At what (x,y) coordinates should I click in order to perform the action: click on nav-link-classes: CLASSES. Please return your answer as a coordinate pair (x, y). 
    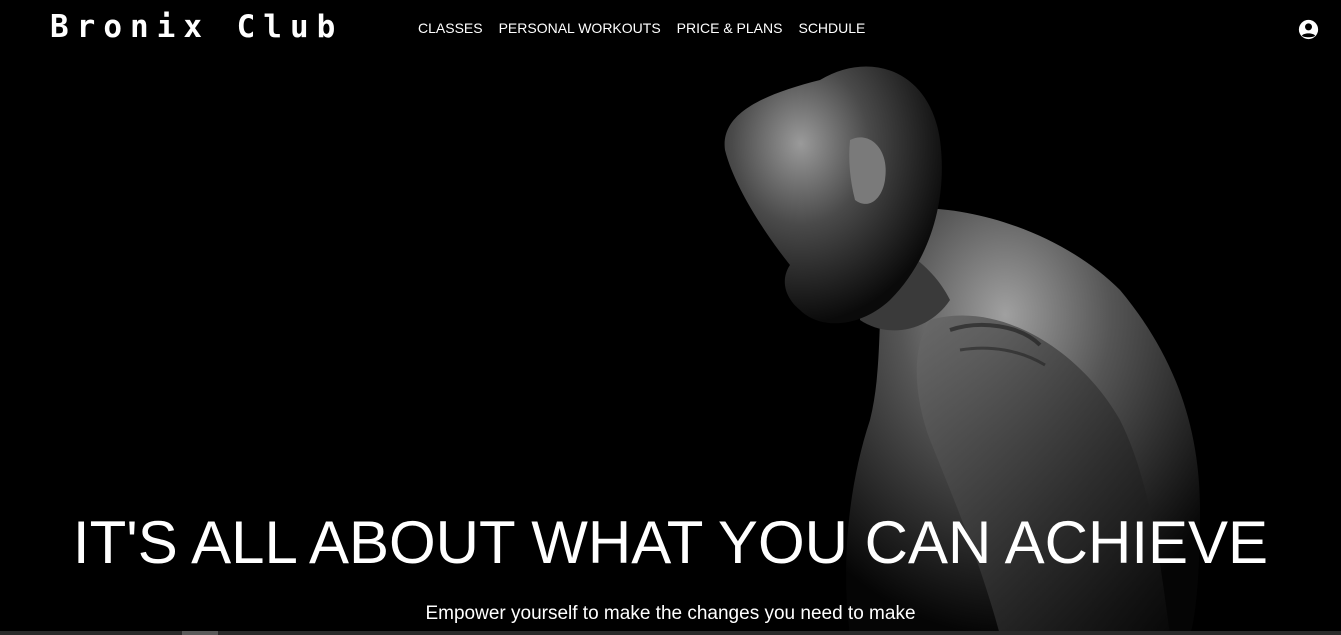
    Looking at the image, I should click on (450, 28).